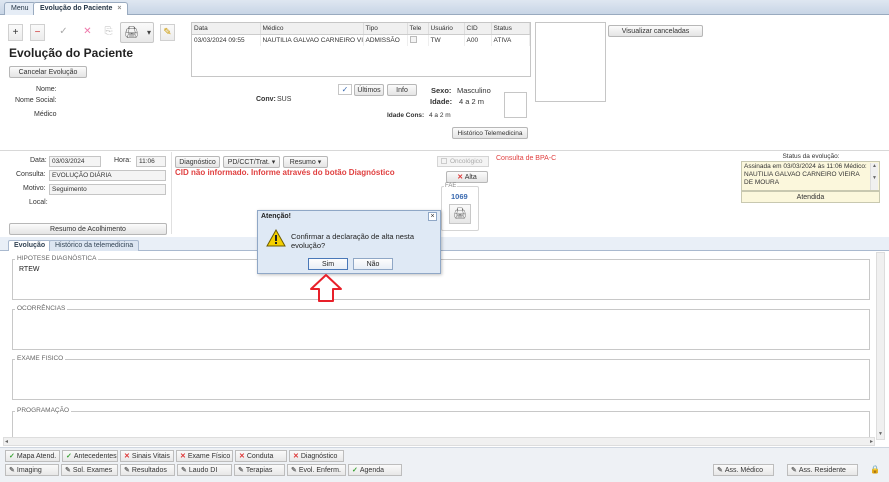 The height and width of the screenshot is (482, 889). What do you see at coordinates (312, 29) in the screenshot?
I see `col-medico: Médico` at bounding box center [312, 29].